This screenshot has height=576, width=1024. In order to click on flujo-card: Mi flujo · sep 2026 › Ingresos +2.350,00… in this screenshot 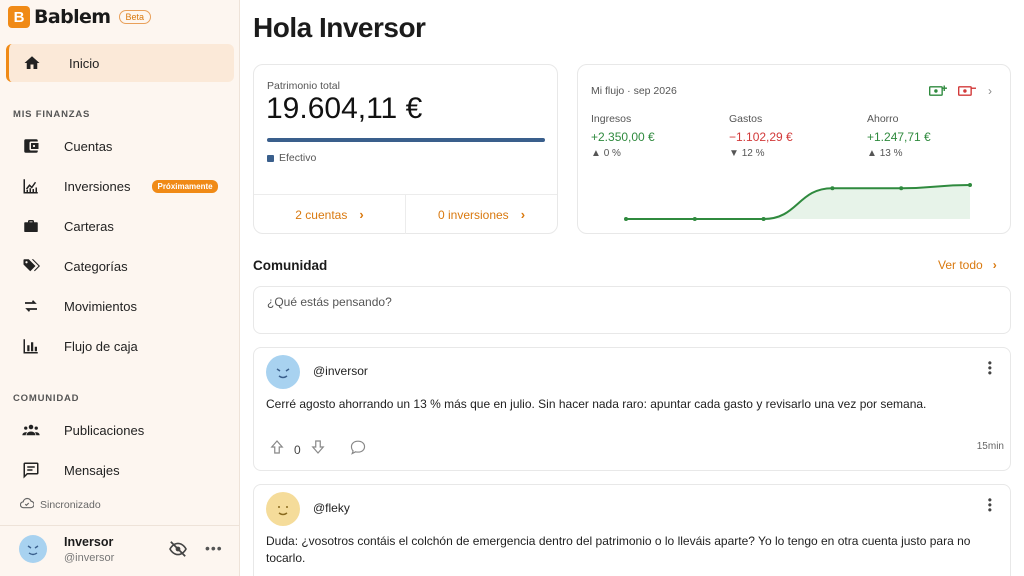, I will do `click(794, 149)`.